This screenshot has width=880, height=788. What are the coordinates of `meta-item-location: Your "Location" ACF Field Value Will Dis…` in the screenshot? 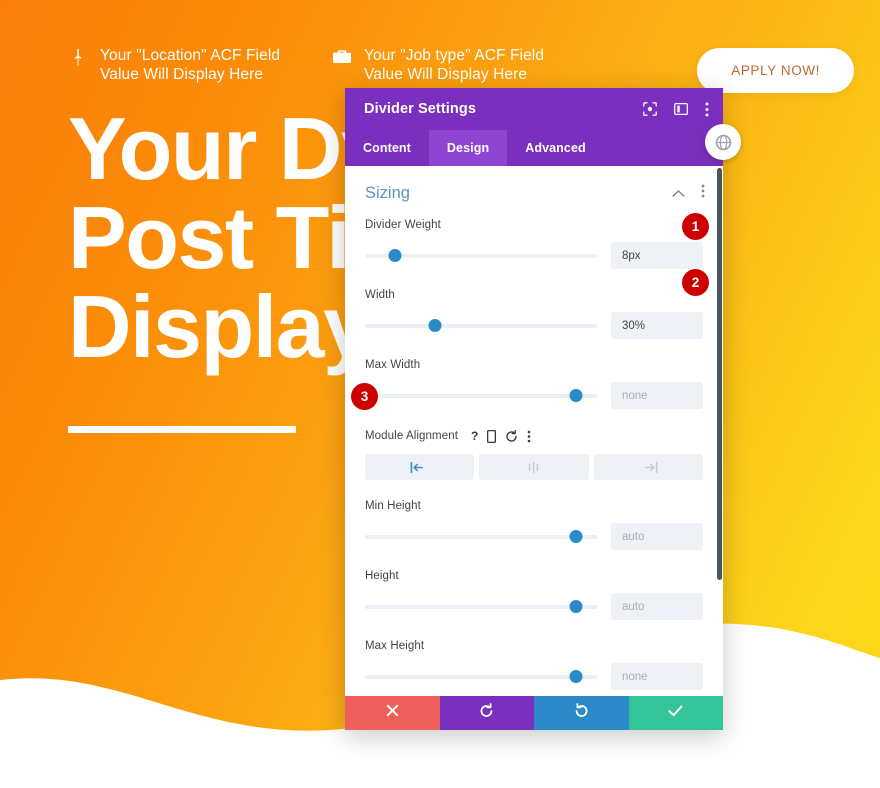 It's located at (174, 65).